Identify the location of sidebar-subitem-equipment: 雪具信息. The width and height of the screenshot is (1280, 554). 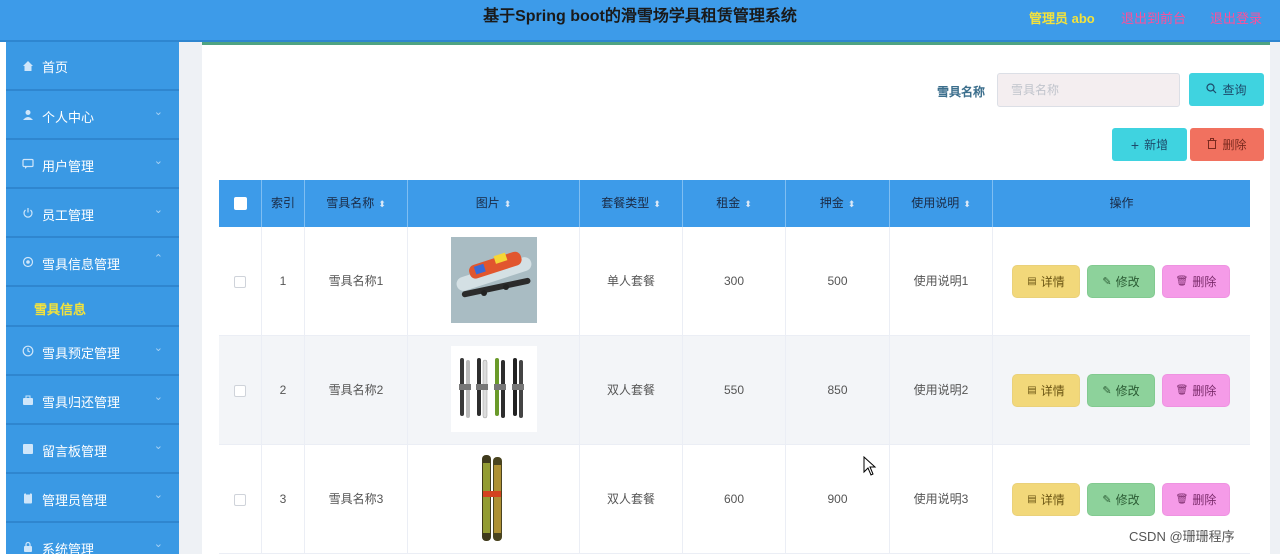
(92, 307).